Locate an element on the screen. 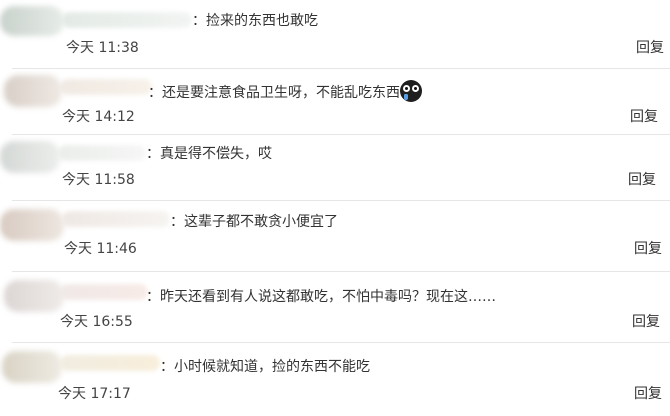 This screenshot has width=670, height=416. comment-time: 今天 11:38 is located at coordinates (102, 48).